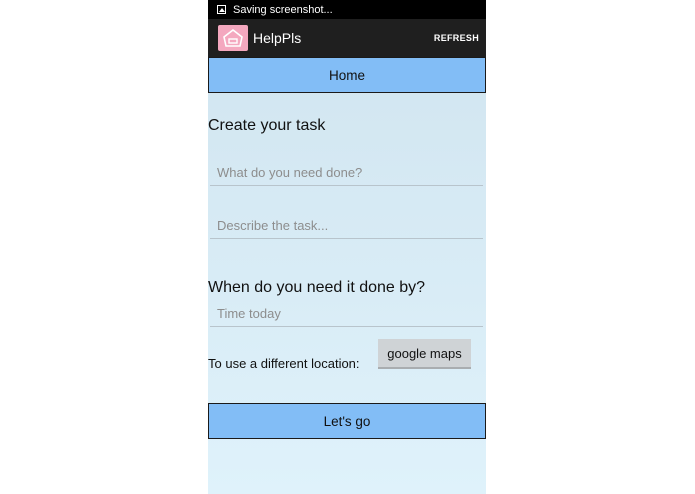  What do you see at coordinates (267, 125) in the screenshot?
I see `create-task-heading: Create your task` at bounding box center [267, 125].